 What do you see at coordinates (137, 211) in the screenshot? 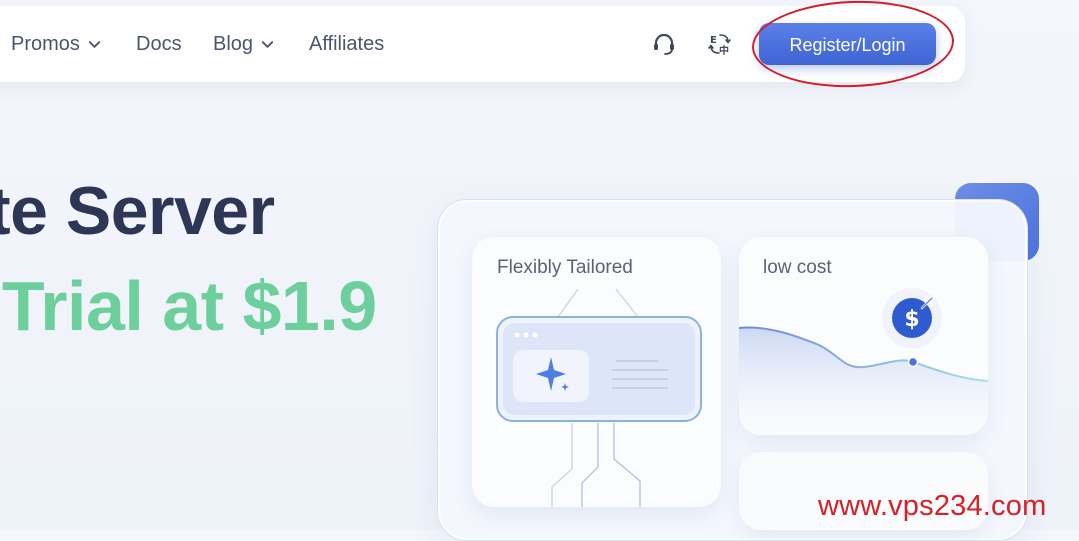
I see `hero-heading: te Server` at bounding box center [137, 211].